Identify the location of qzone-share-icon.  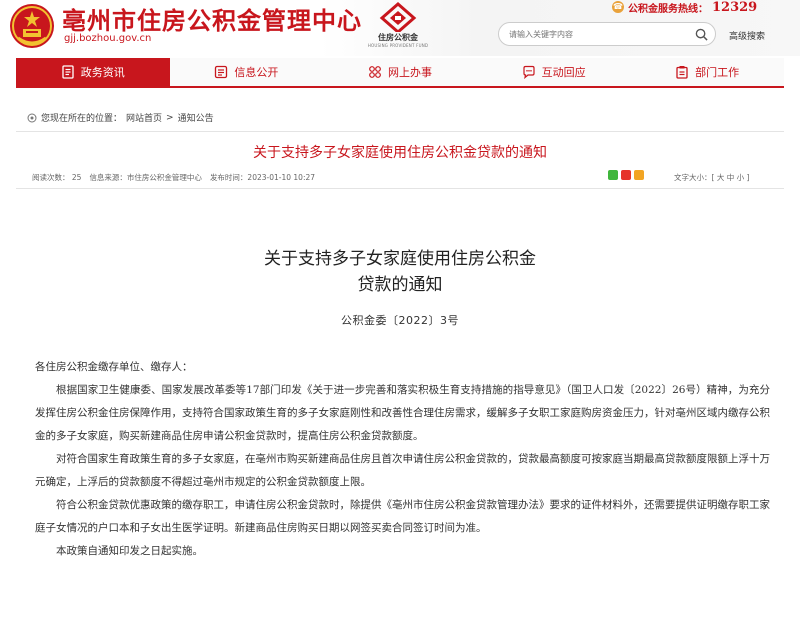
(639, 175).